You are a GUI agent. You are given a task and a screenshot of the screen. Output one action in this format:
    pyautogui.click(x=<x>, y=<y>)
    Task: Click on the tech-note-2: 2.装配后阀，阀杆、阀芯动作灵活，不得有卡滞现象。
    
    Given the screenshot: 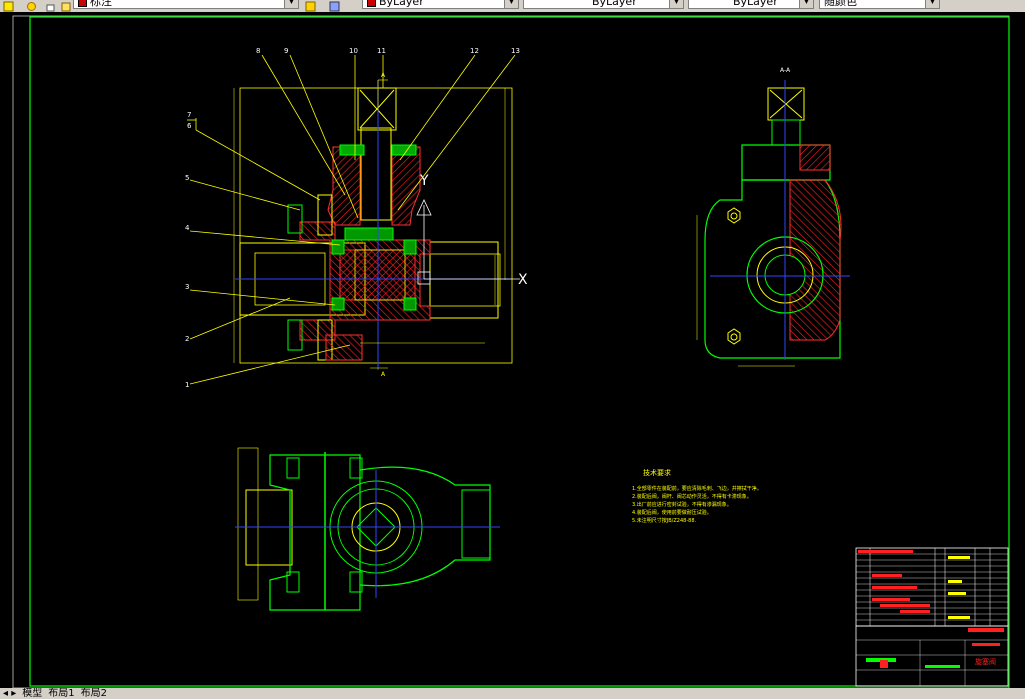 What is the action you would take?
    pyautogui.click(x=692, y=496)
    